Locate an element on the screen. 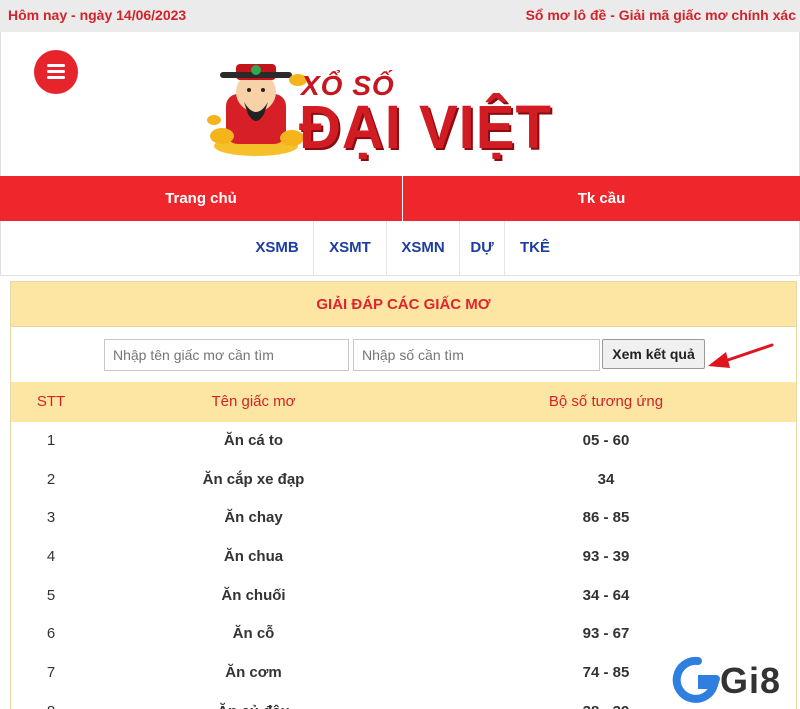  row-dream-name: Ăn cá to is located at coordinates (253, 440).